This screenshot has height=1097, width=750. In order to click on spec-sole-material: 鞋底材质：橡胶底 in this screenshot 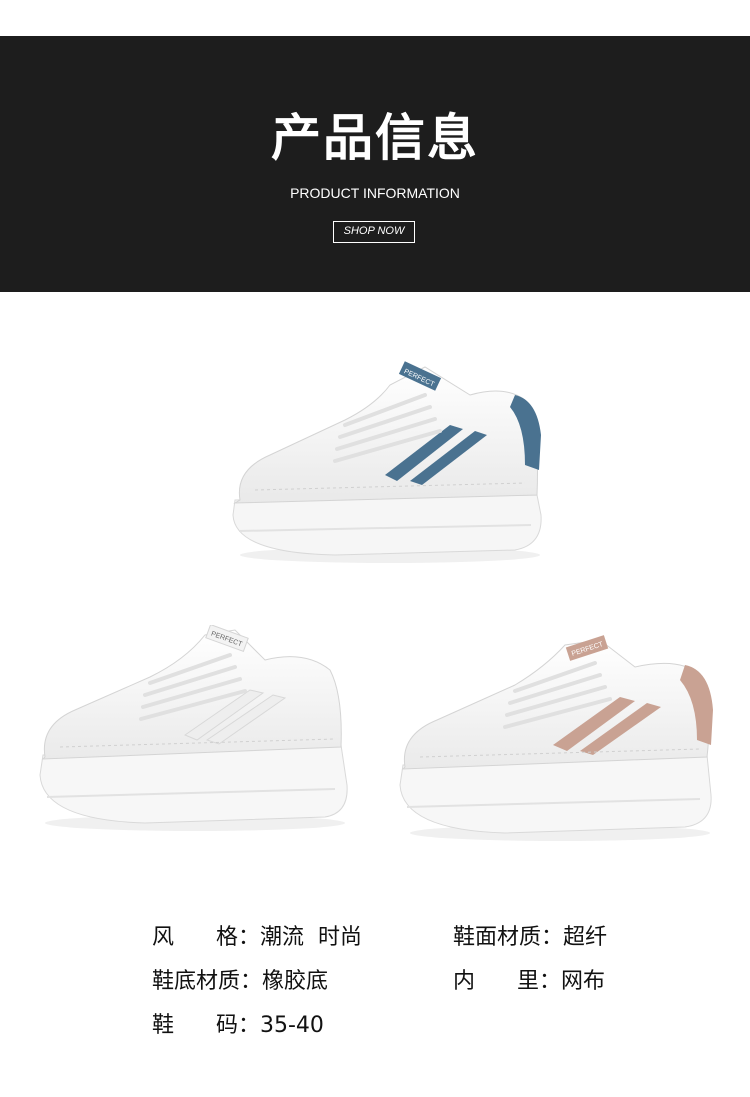, I will do `click(240, 981)`.